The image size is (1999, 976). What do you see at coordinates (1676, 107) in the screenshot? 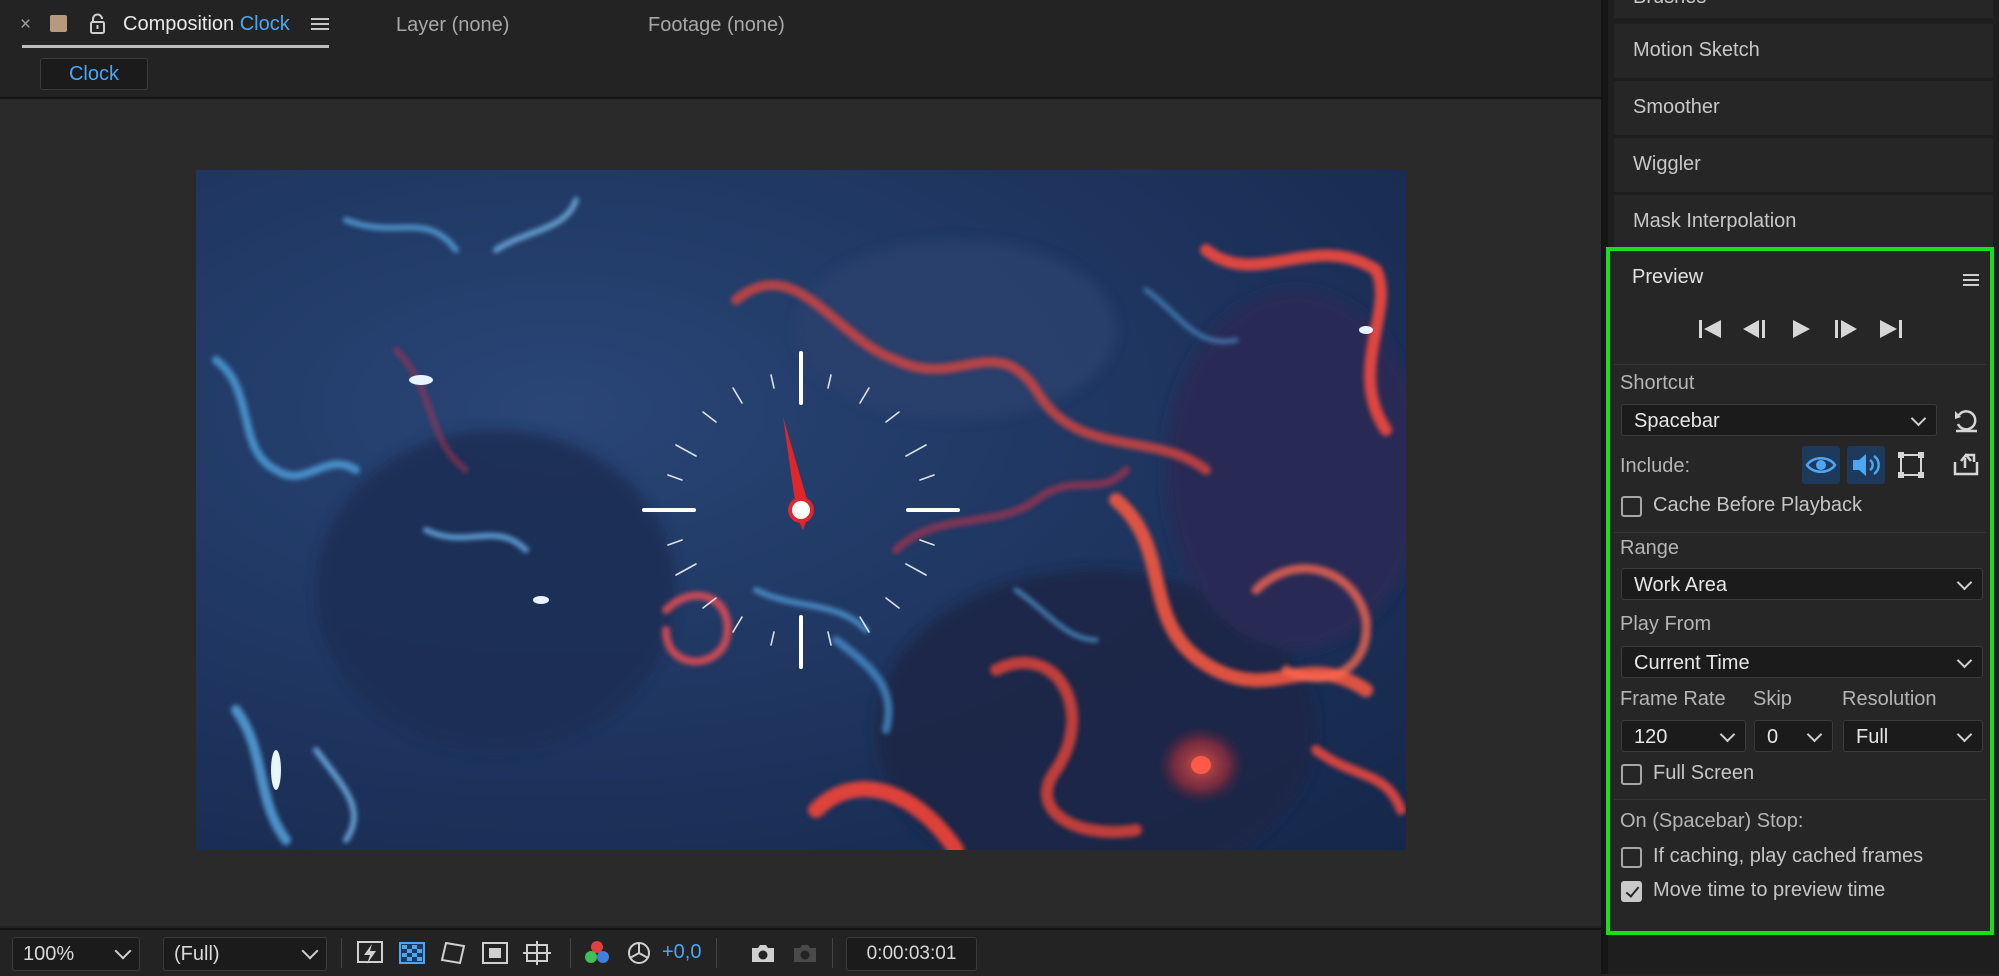
I see `panel-smoother-label: Smoother` at bounding box center [1676, 107].